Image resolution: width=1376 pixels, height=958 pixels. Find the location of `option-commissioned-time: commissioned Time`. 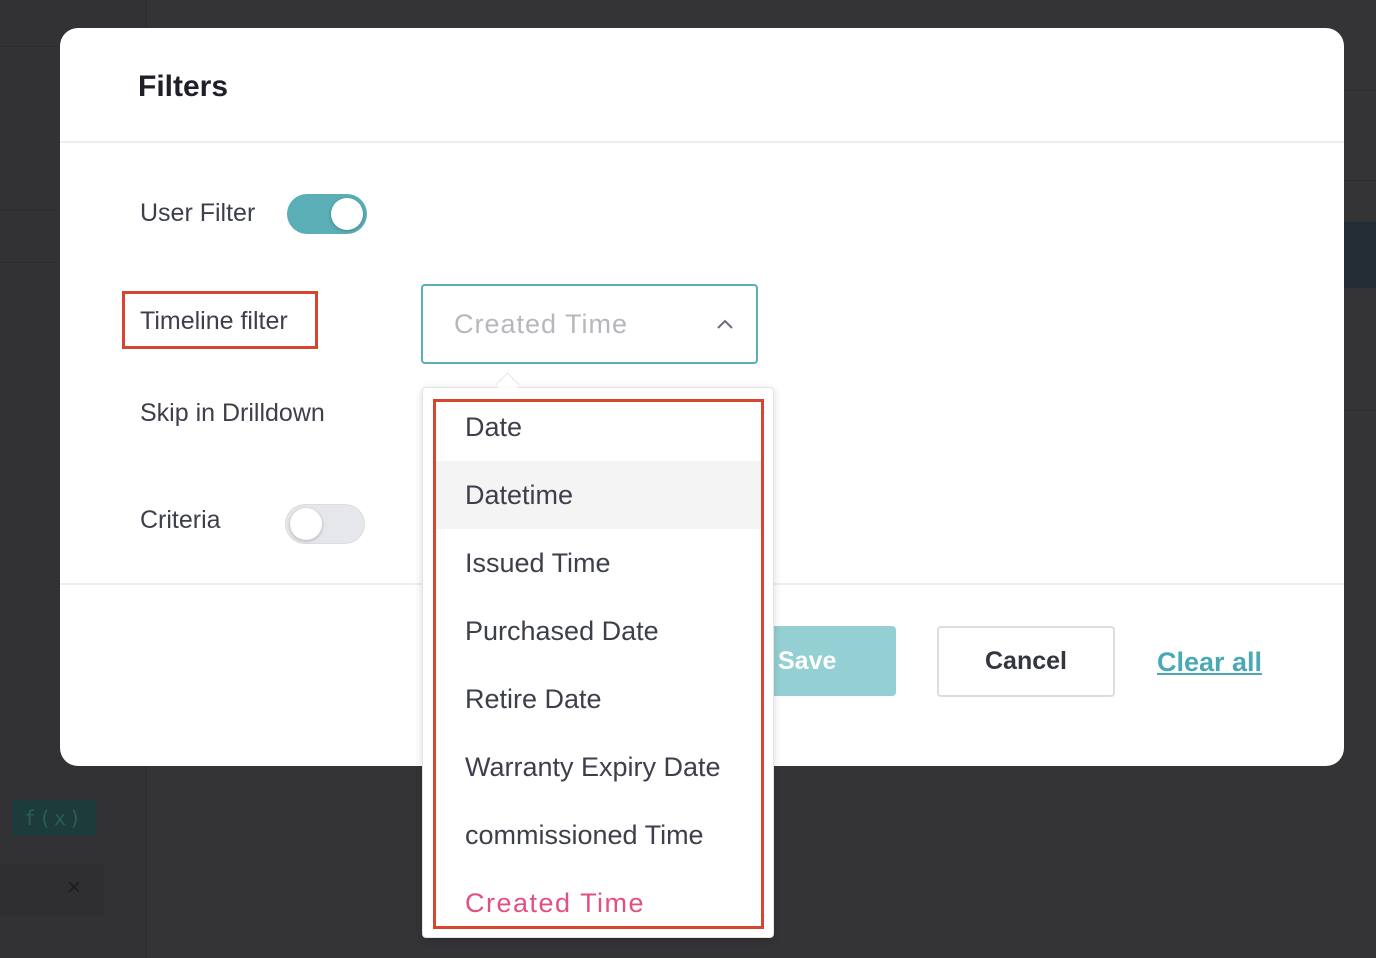

option-commissioned-time: commissioned Time is located at coordinates (598, 835).